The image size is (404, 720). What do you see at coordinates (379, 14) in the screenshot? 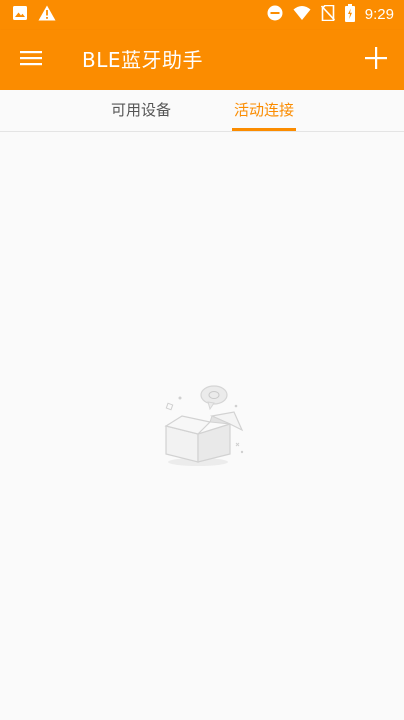
I see `status-time: 9:29` at bounding box center [379, 14].